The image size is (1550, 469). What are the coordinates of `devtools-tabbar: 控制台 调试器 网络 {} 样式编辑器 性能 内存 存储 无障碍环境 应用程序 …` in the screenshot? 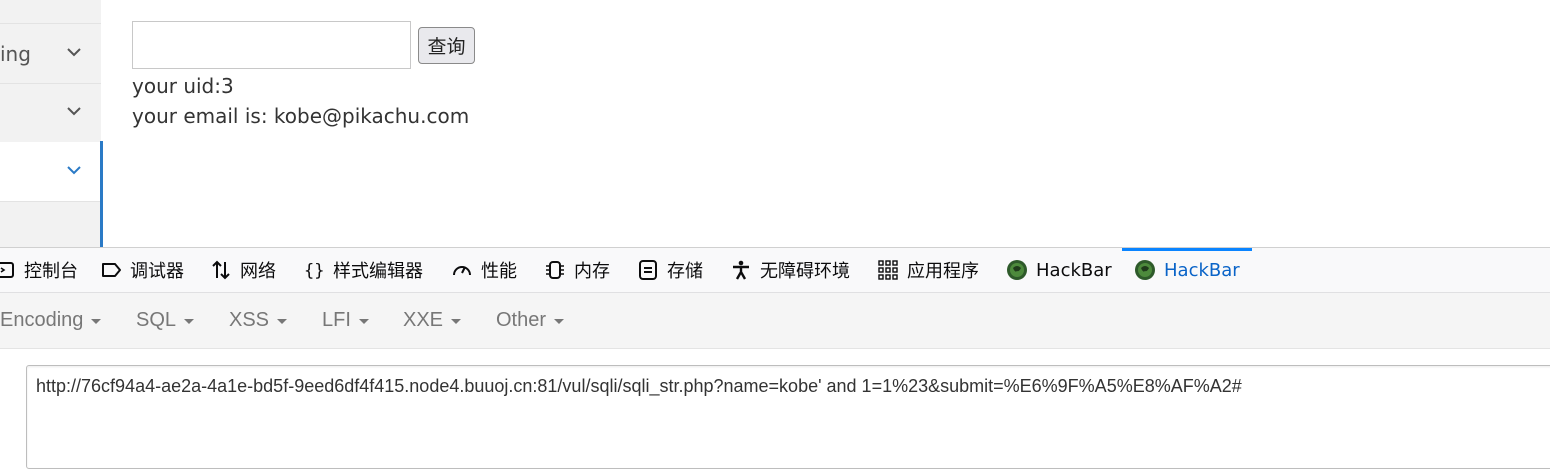 It's located at (775, 270).